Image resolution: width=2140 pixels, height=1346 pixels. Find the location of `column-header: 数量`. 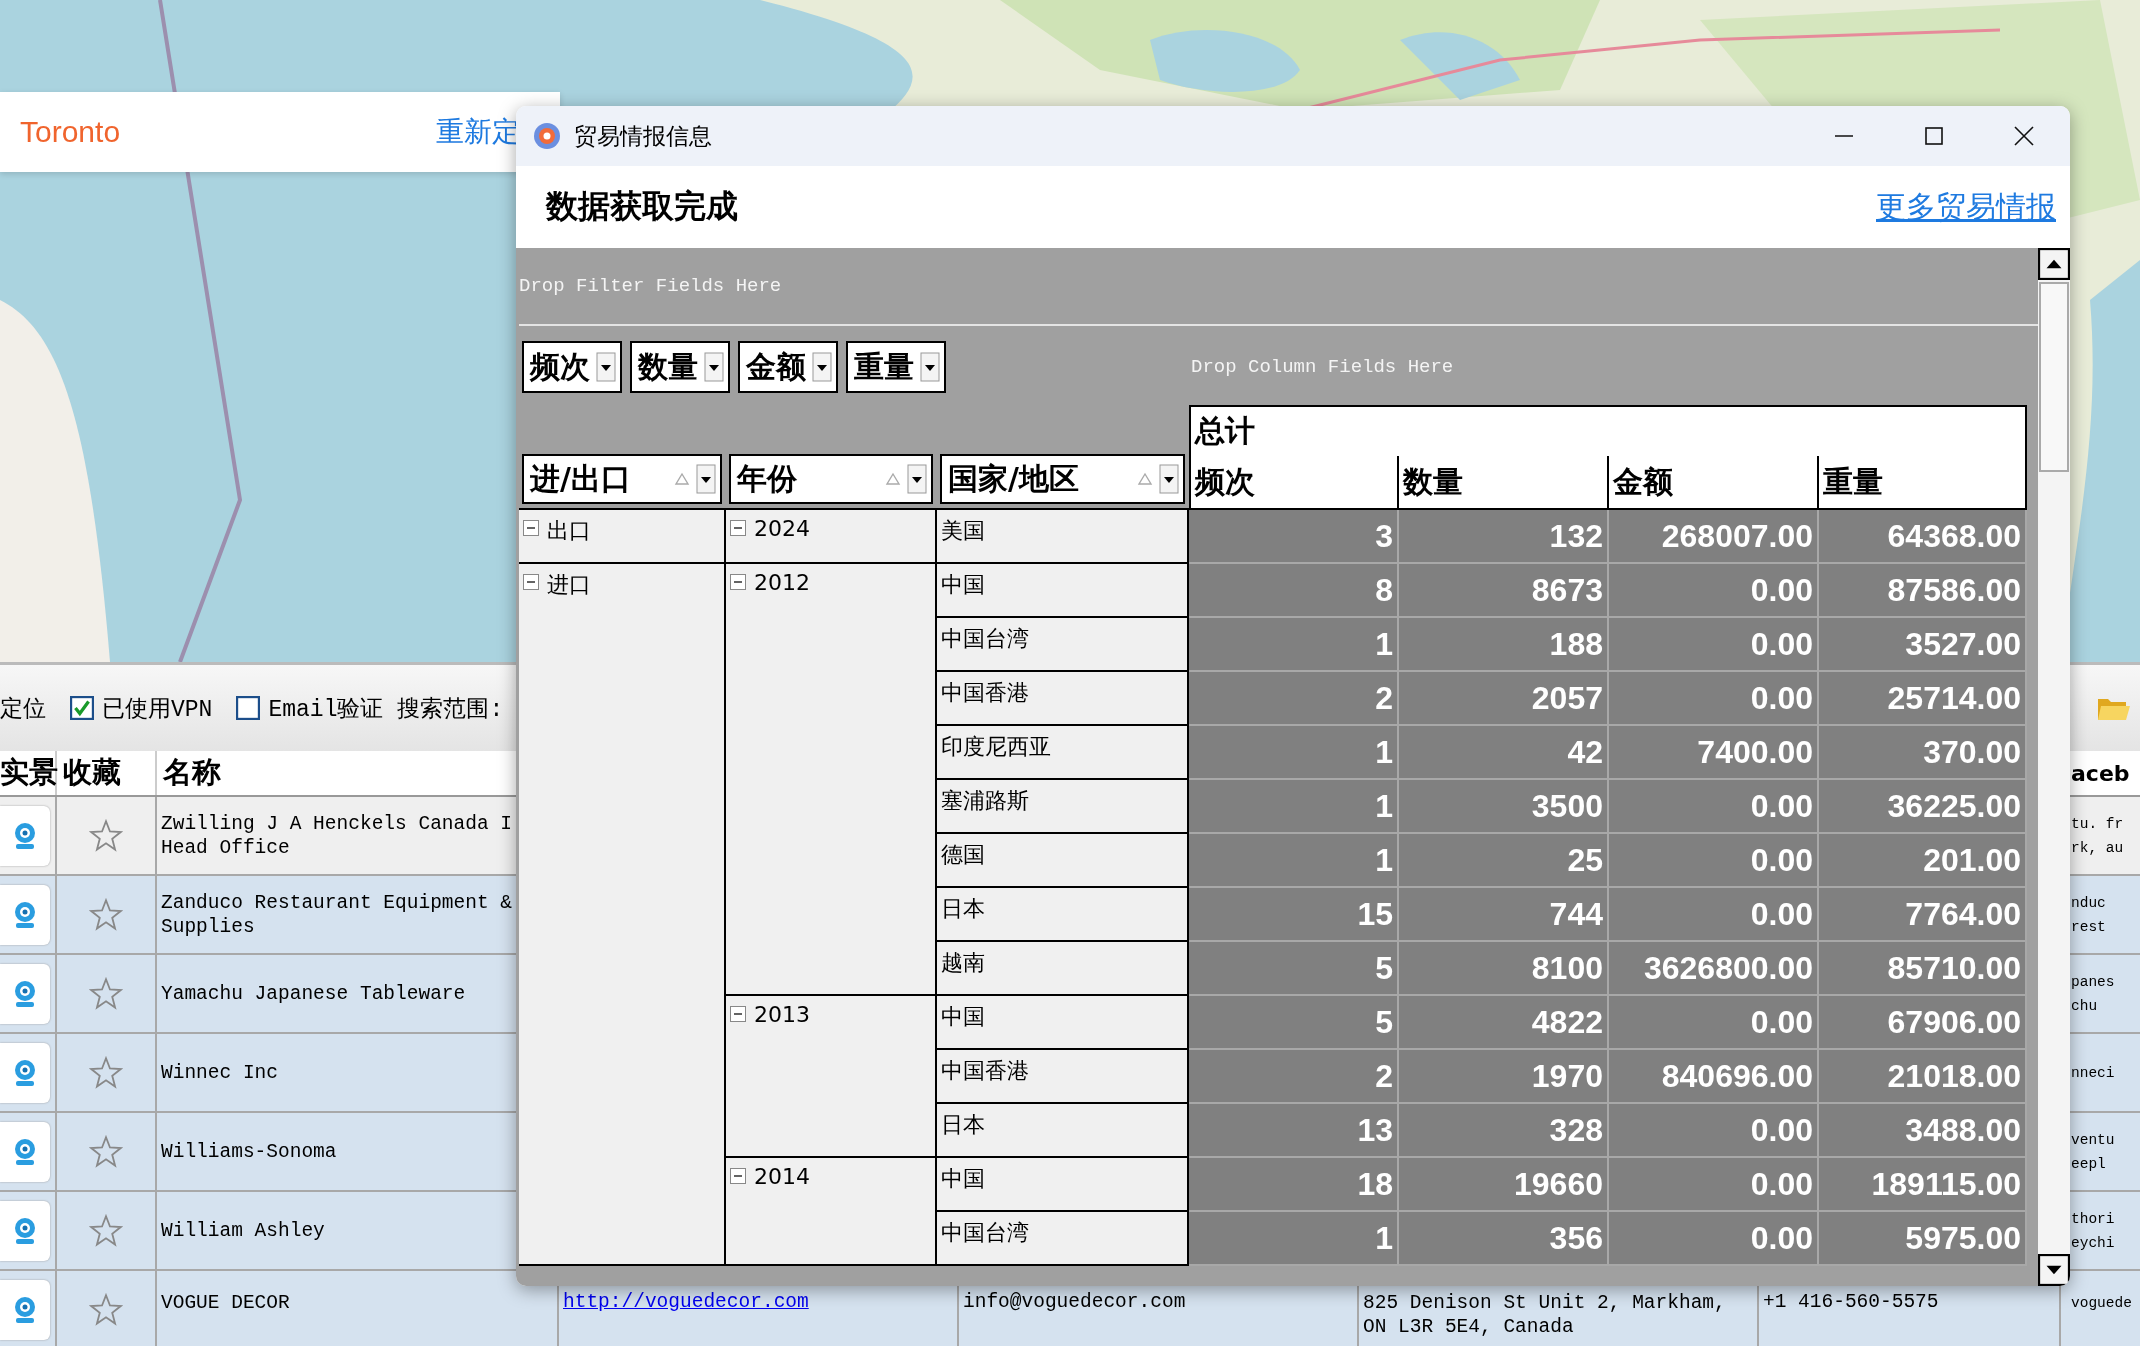

column-header: 数量 is located at coordinates (1504, 483).